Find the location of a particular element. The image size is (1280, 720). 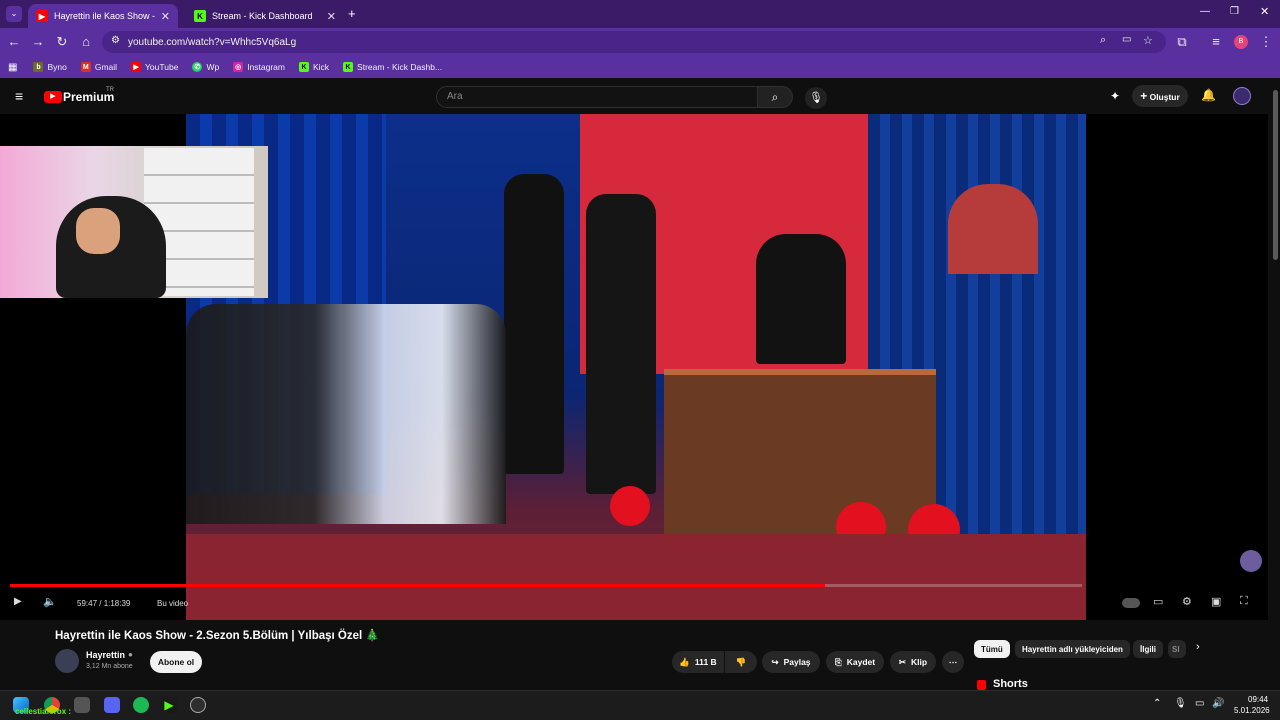

volume-icon: 🔈 is located at coordinates (50, 601).